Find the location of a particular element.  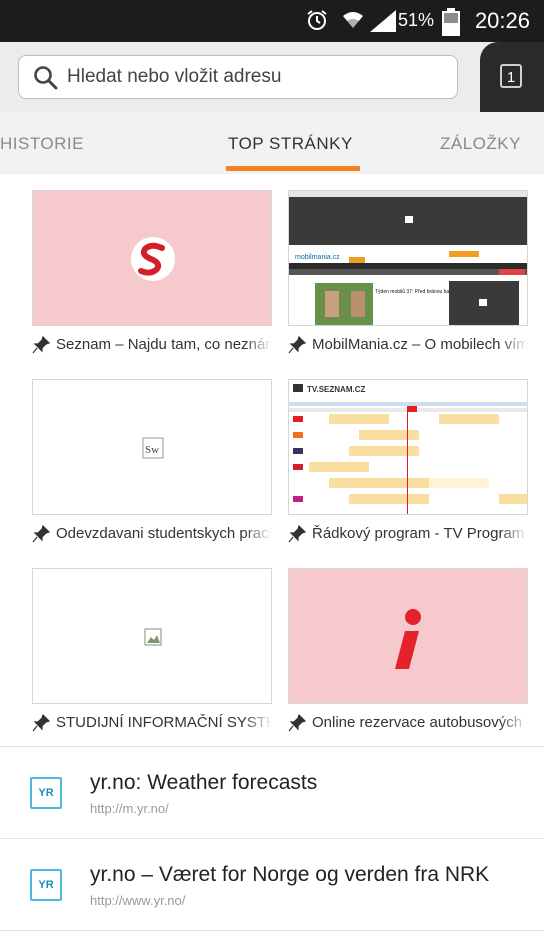

url-bar: Hledat nebo vložit adresu is located at coordinates (238, 77).